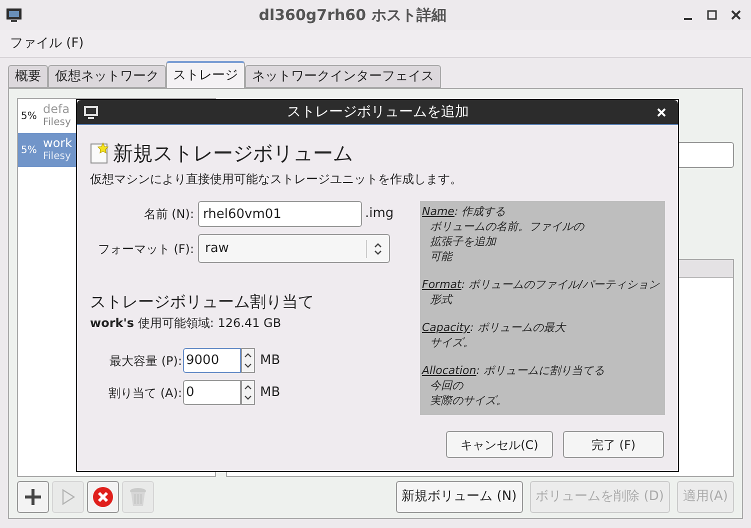 Image resolution: width=751 pixels, height=528 pixels. What do you see at coordinates (145, 393) in the screenshot?
I see `field-label: 割り当て (A):` at bounding box center [145, 393].